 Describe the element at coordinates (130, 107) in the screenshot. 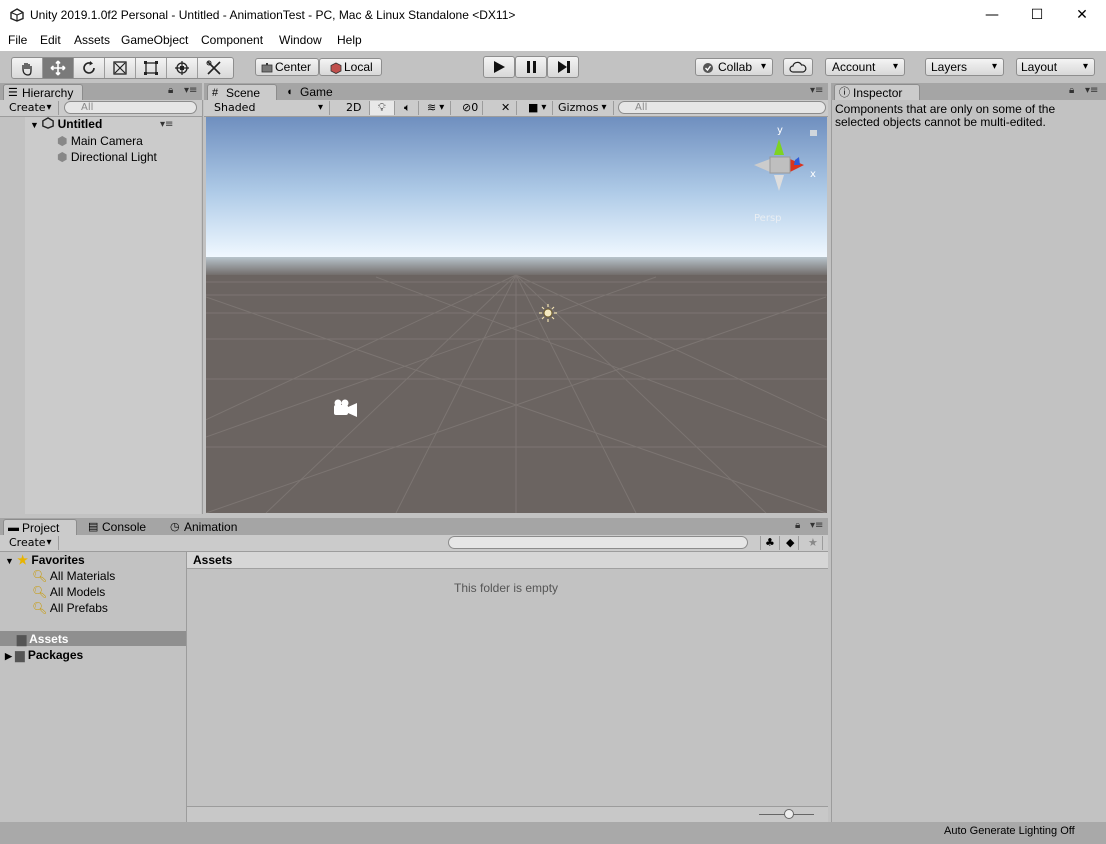

I see `hierarchy-search-input: All` at that location.